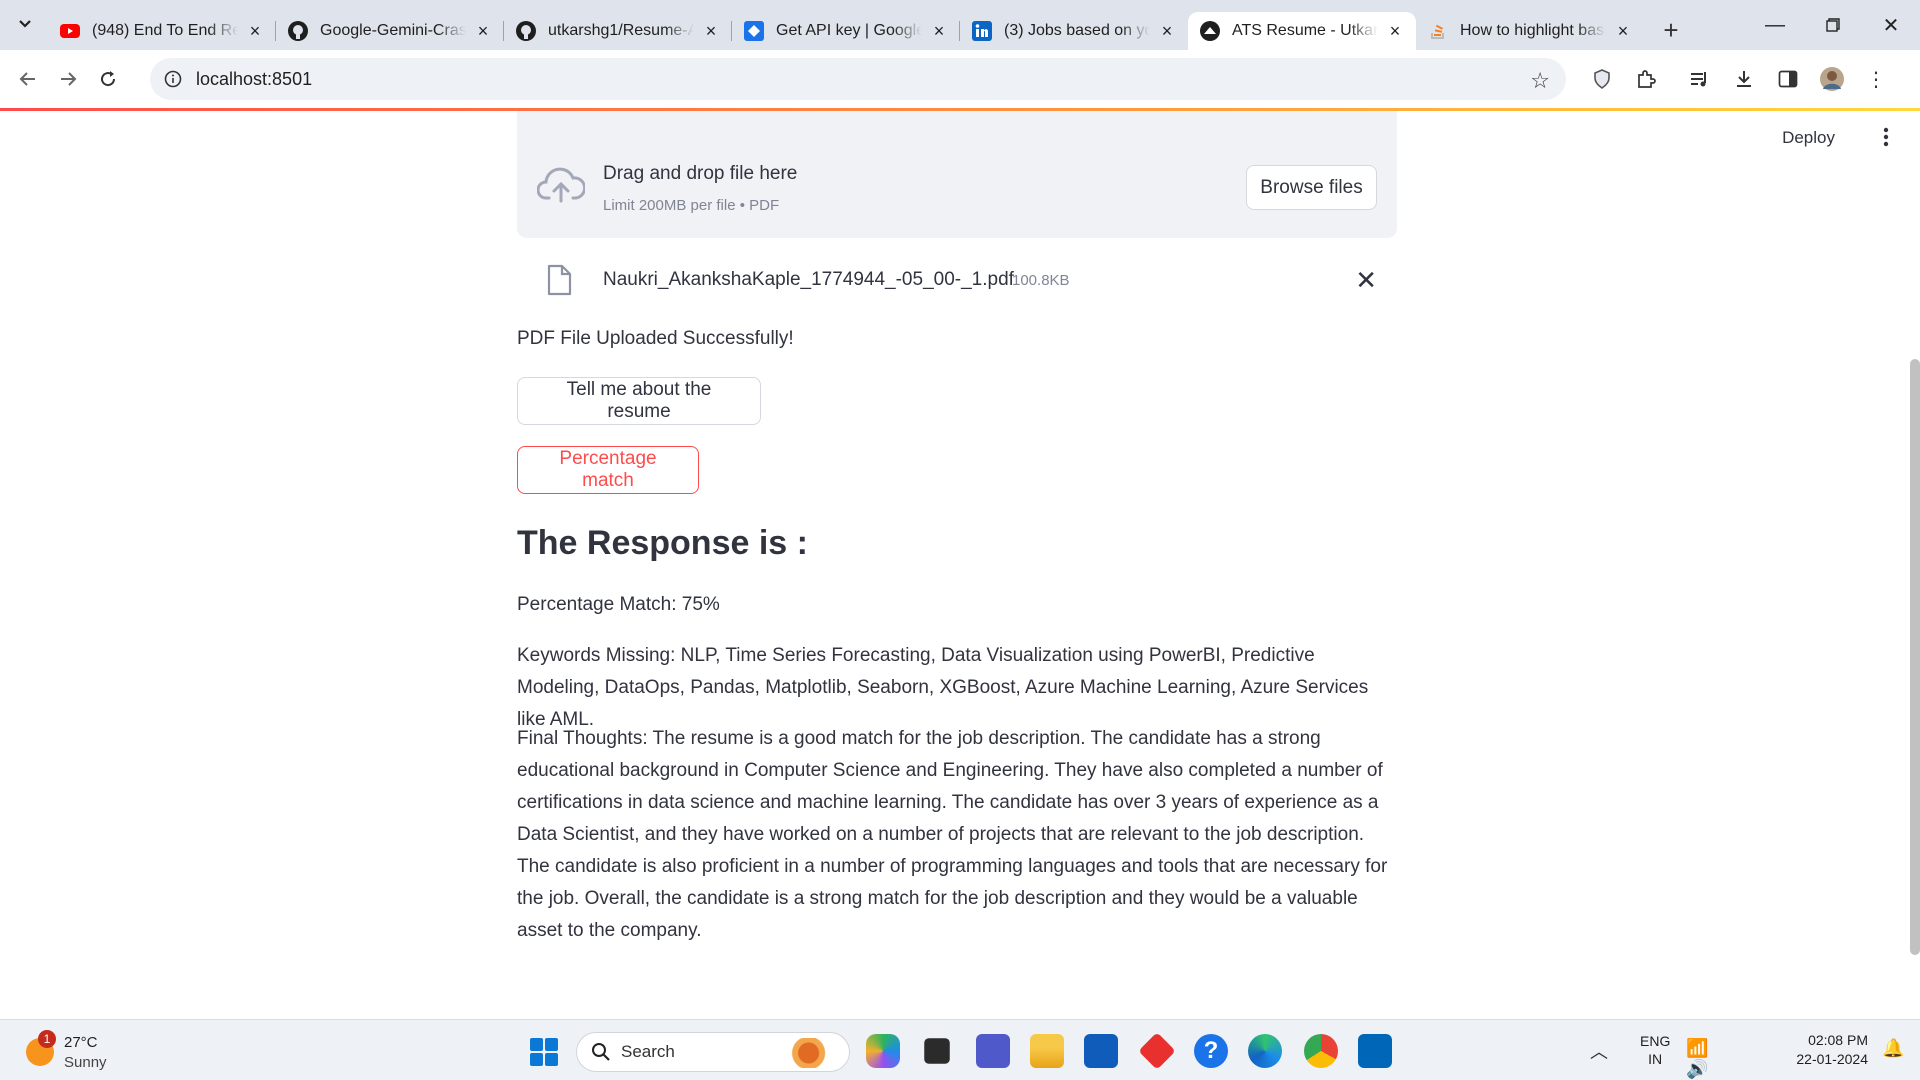 The width and height of the screenshot is (1920, 1080). I want to click on chrome-icon, so click(1321, 1051).